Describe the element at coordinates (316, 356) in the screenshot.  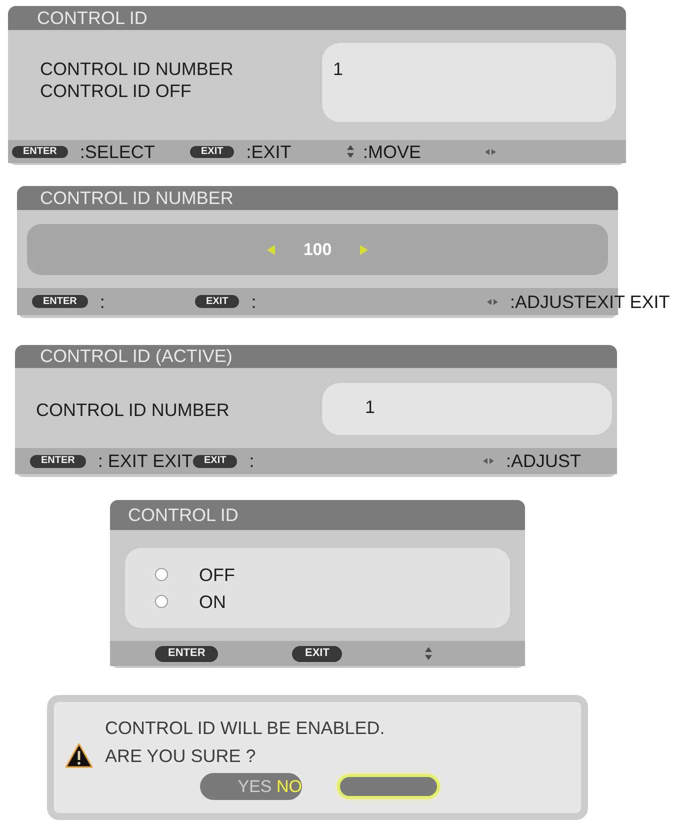
I see `title-bar: CONTROL ID (ACTIVE)` at that location.